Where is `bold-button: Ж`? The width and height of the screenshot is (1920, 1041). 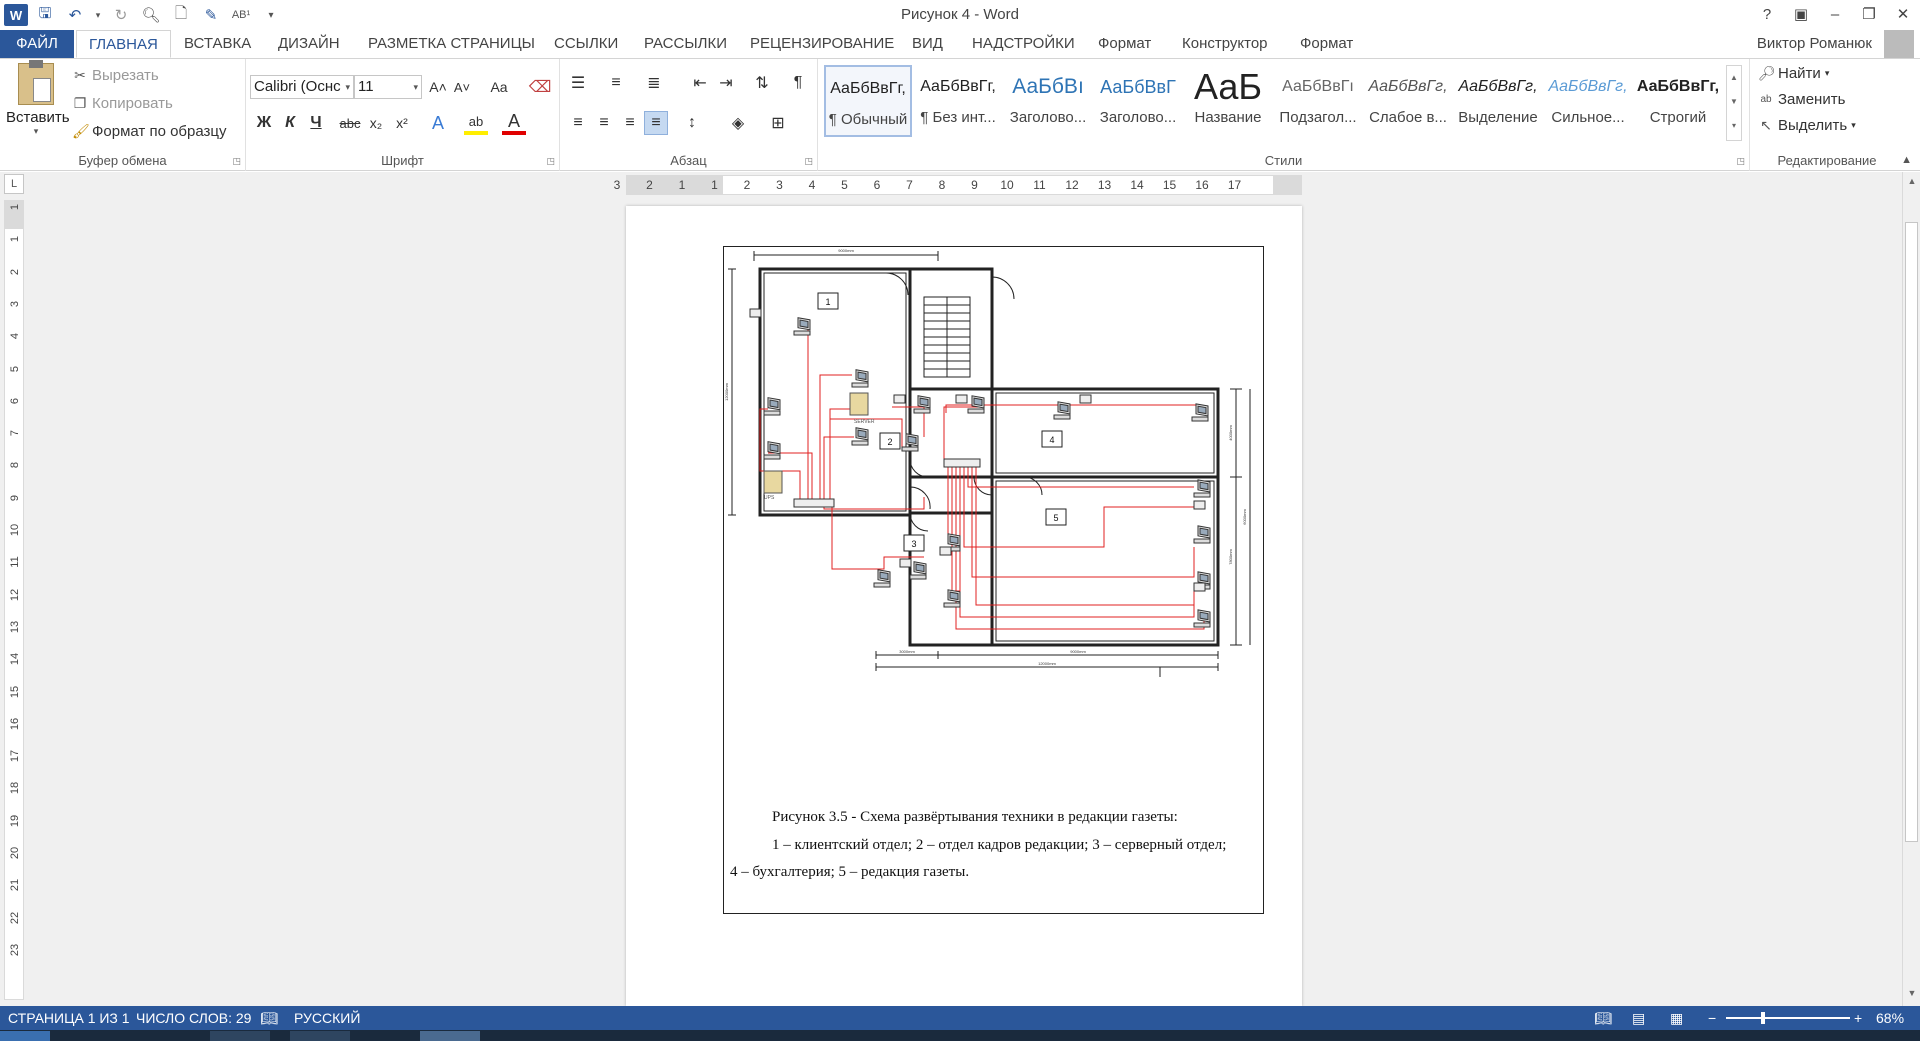 bold-button: Ж is located at coordinates (264, 123).